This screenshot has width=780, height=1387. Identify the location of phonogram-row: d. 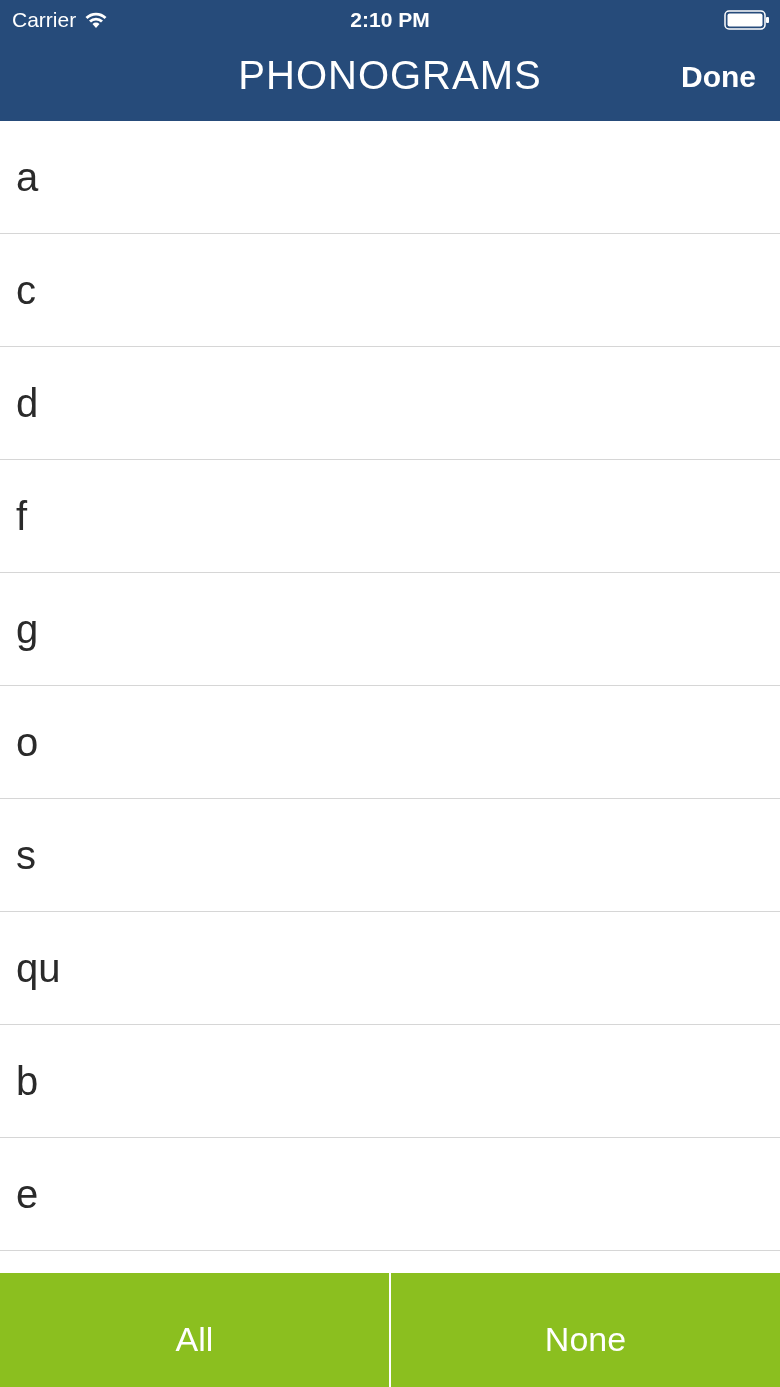
(390, 403).